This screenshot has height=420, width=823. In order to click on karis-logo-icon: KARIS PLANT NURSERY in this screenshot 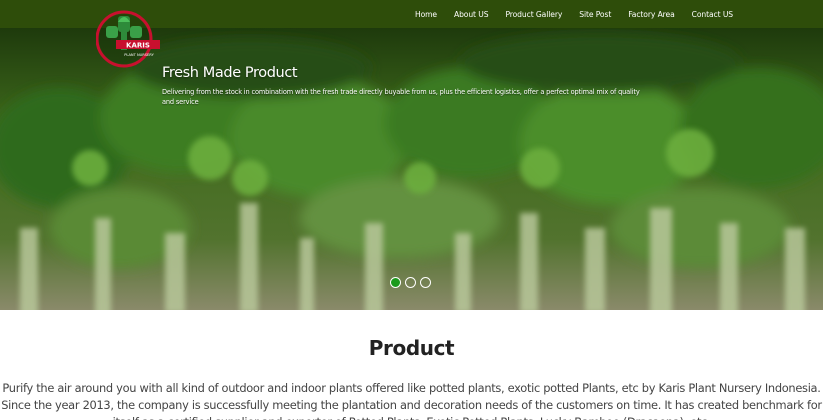, I will do `click(127, 39)`.